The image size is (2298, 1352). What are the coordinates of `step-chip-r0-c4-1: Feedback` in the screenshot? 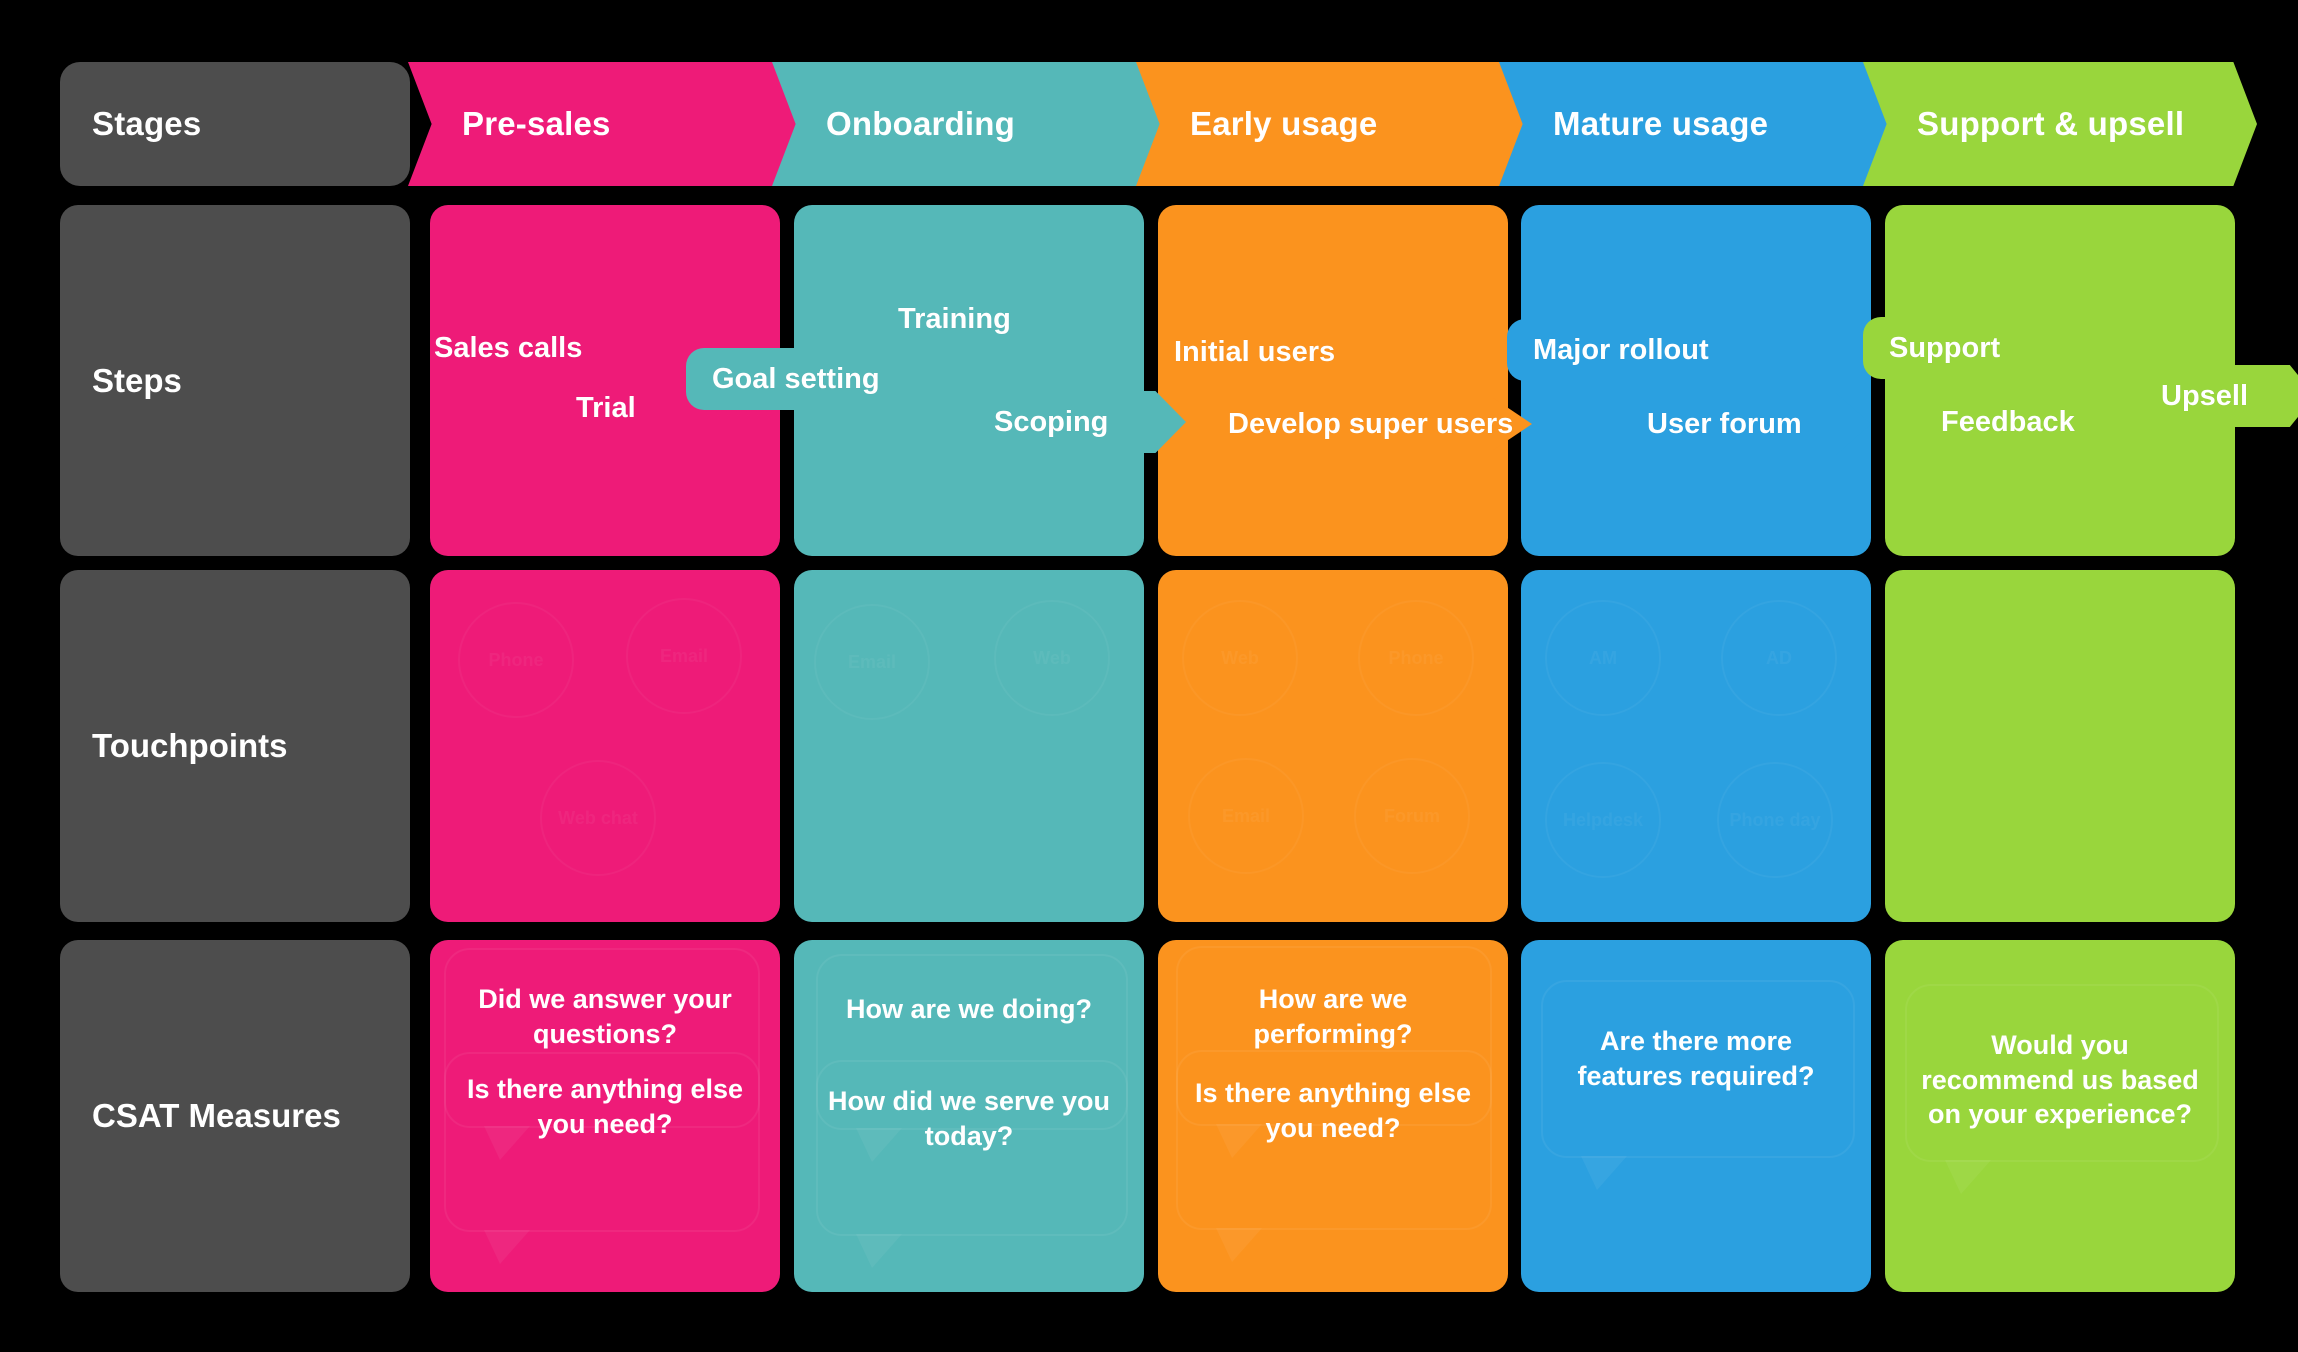 It's located at (2029, 422).